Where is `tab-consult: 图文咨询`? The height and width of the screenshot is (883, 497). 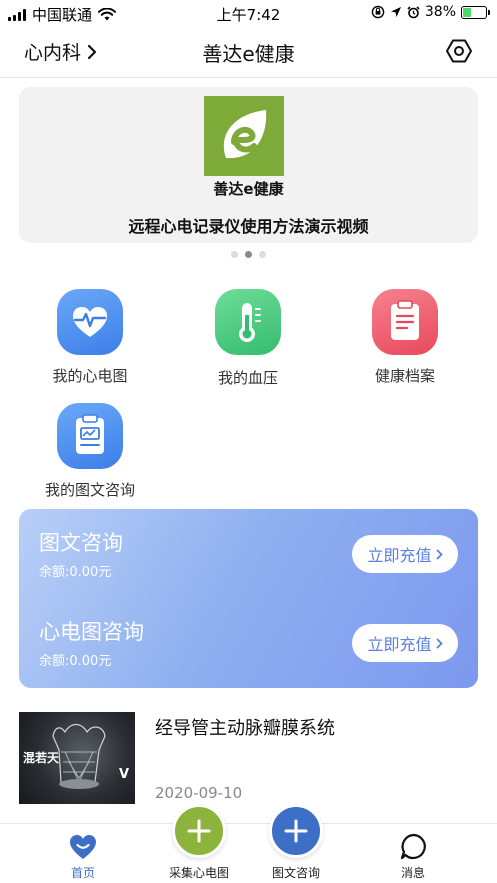 tab-consult: 图文咨询 is located at coordinates (296, 843).